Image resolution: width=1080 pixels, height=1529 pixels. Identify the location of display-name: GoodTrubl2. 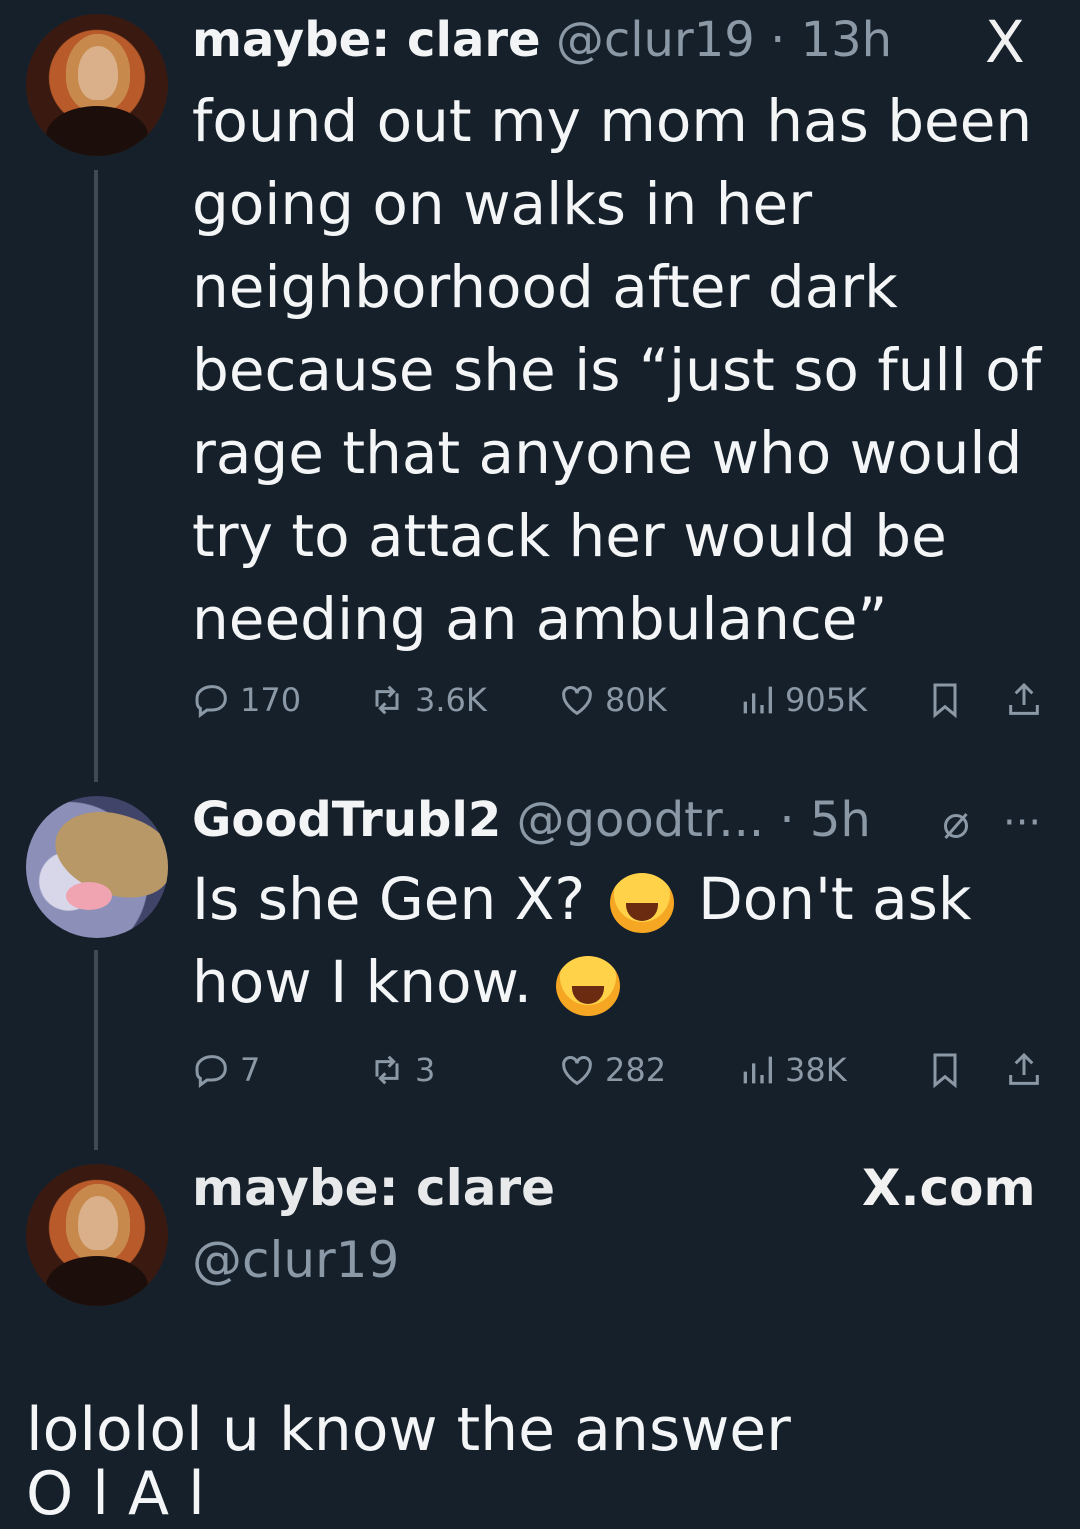
(346, 820).